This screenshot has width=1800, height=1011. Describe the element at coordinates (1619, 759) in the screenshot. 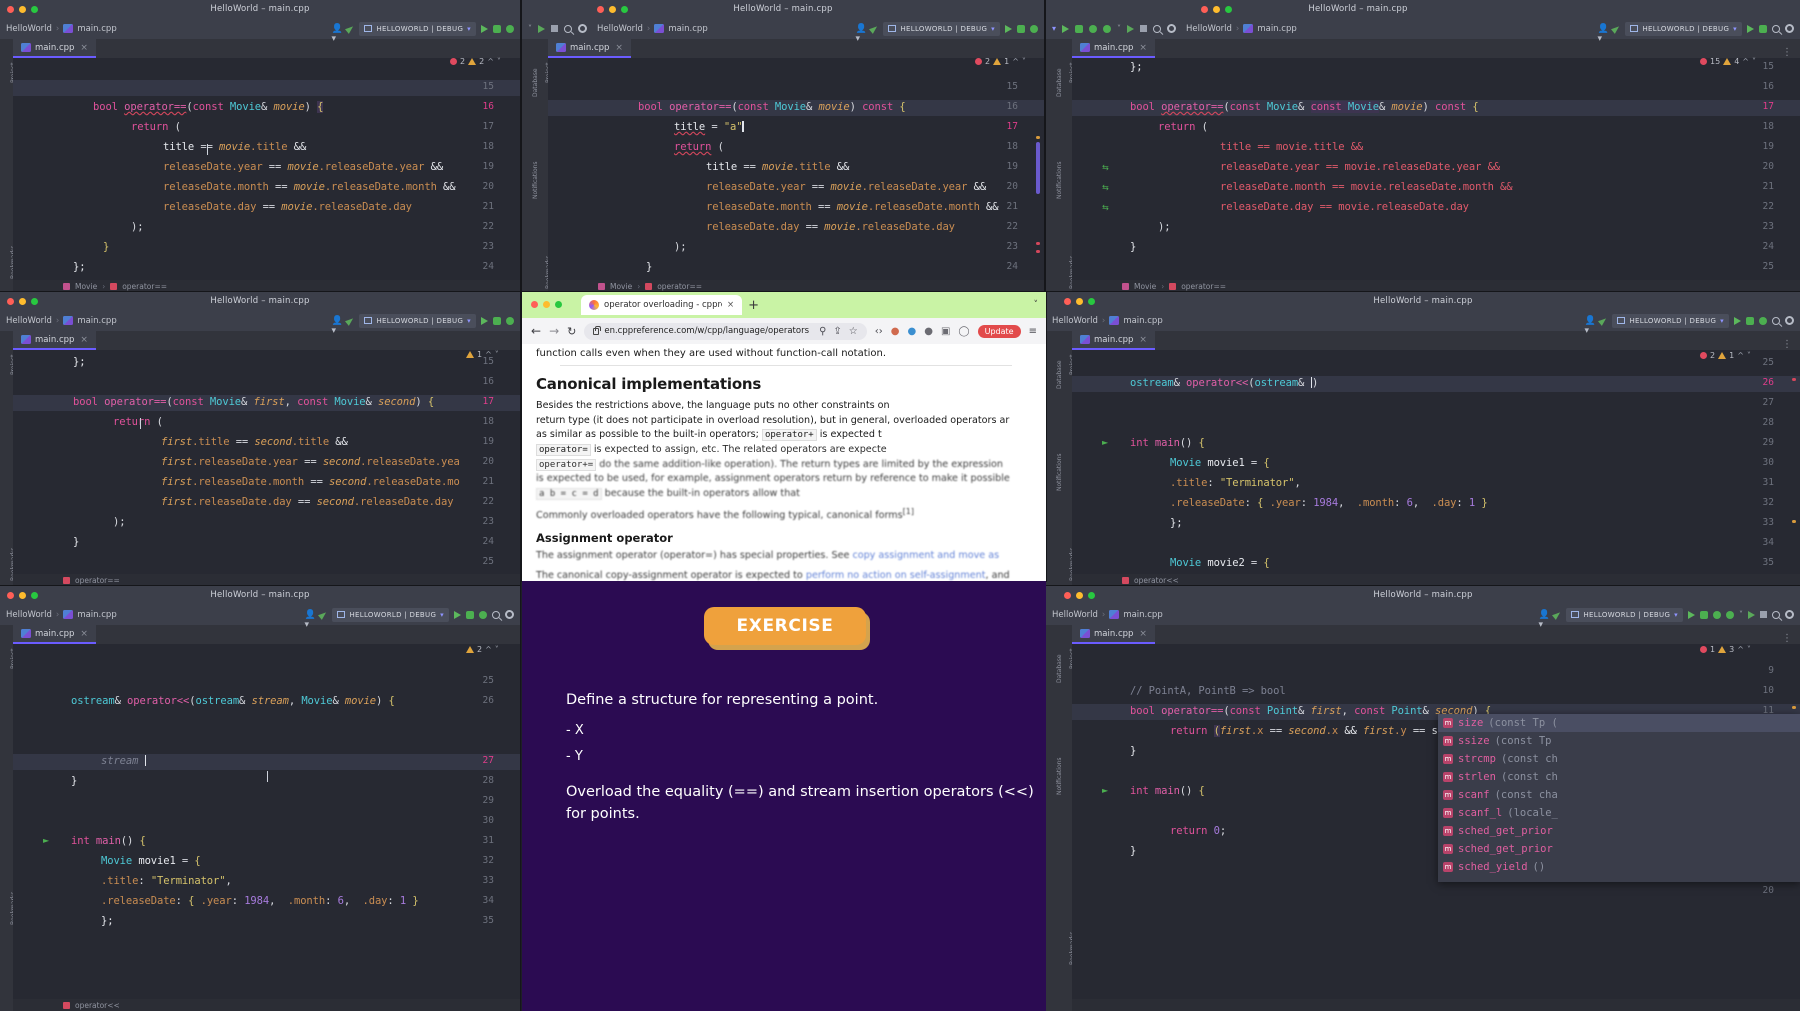

I see `autocomplete-item: m strcmp (const ch` at that location.